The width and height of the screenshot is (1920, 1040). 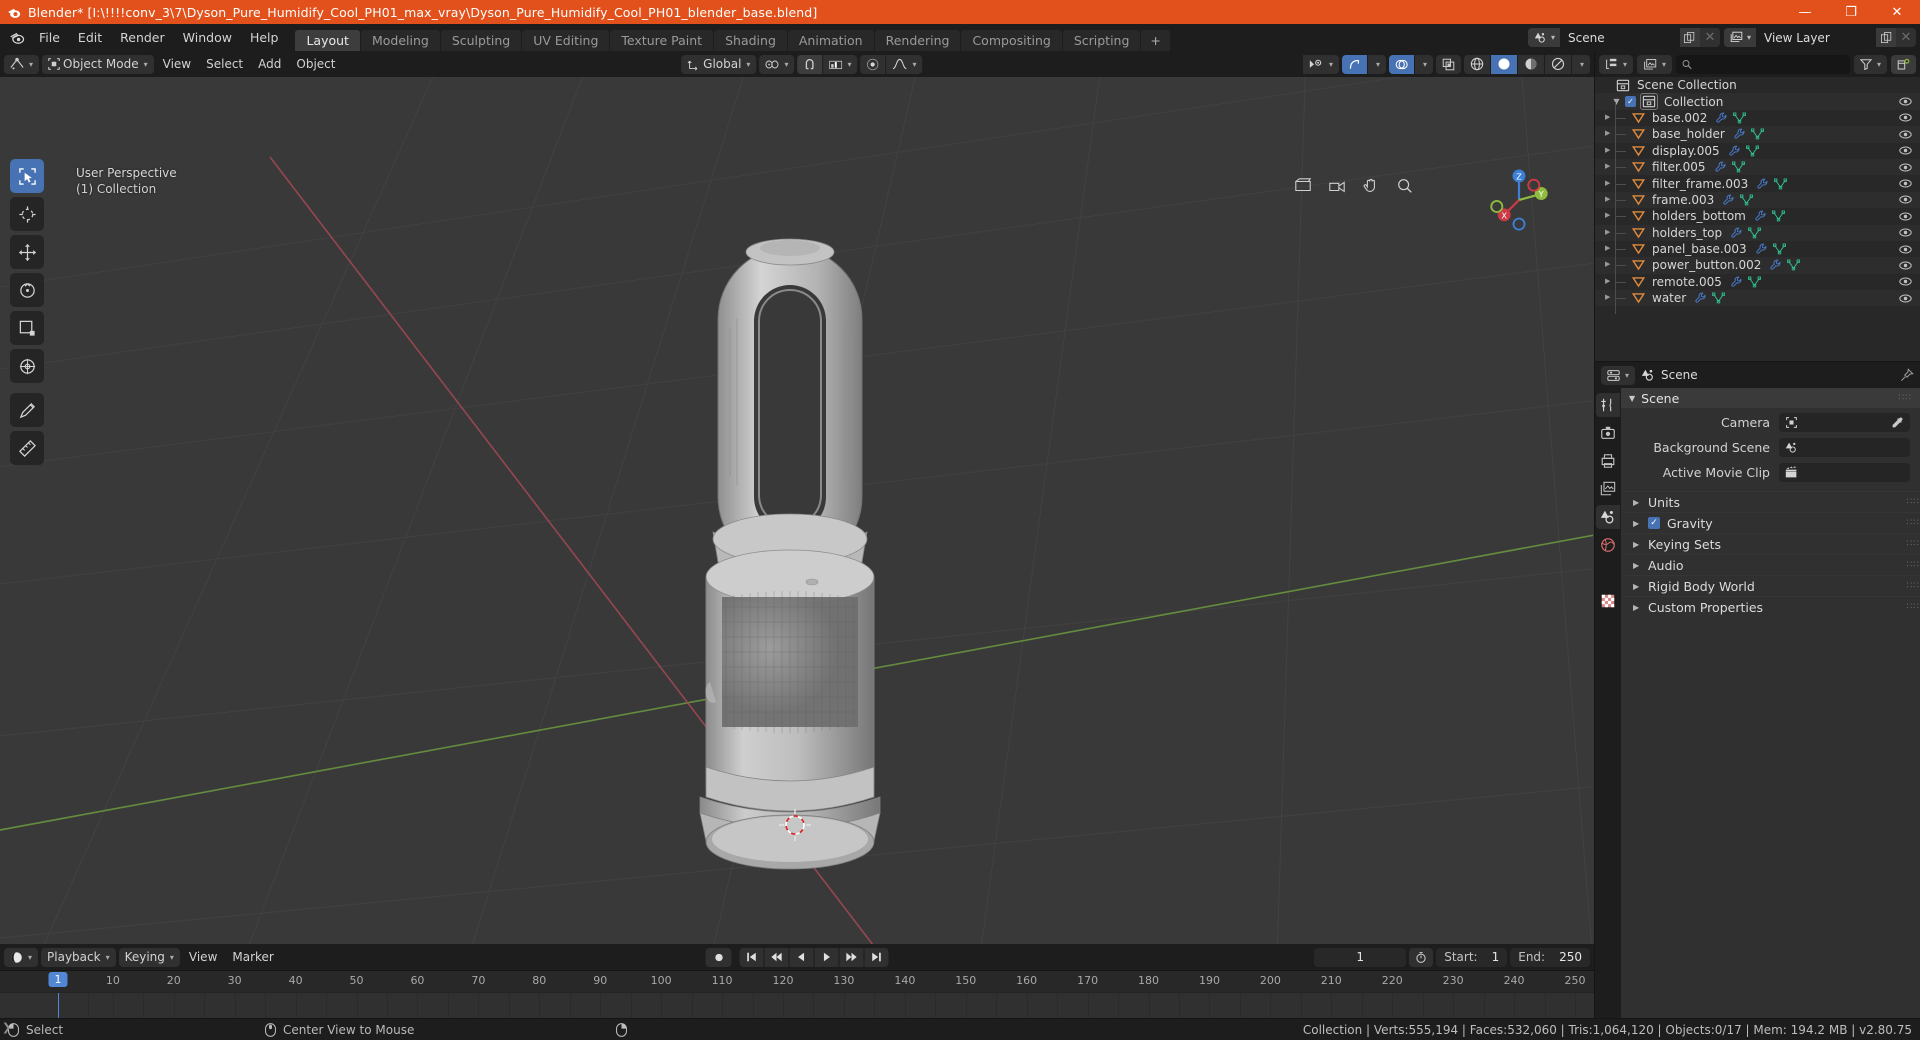 I want to click on shading-solid-button, so click(x=1503, y=64).